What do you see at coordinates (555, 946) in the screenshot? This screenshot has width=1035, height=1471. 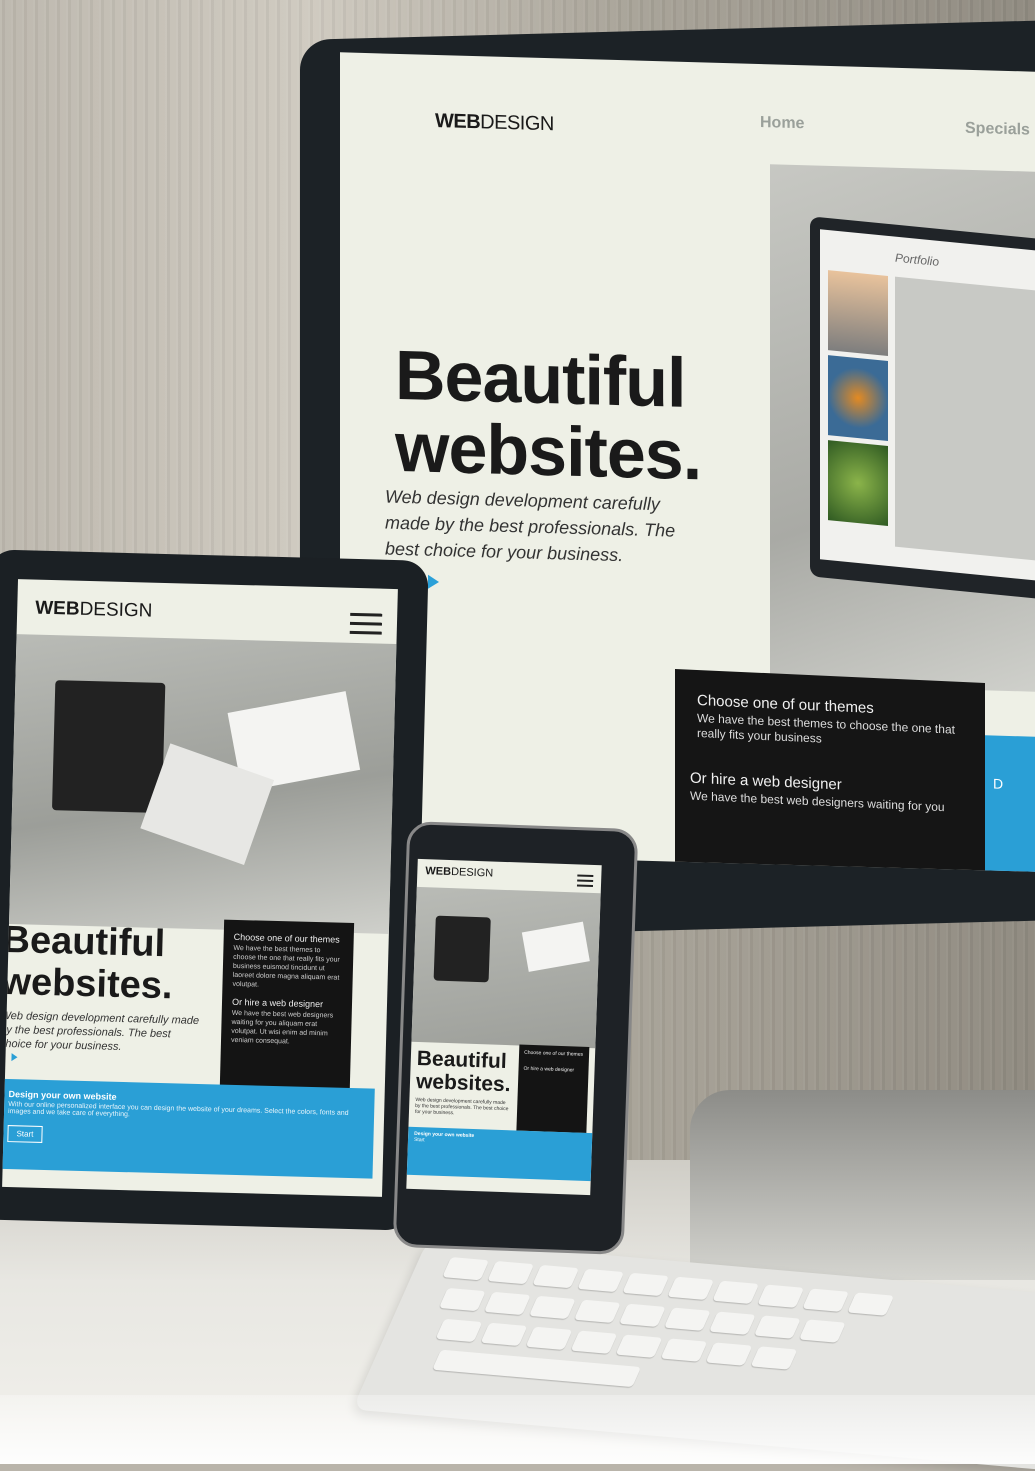 I see `responsive-panel-image` at bounding box center [555, 946].